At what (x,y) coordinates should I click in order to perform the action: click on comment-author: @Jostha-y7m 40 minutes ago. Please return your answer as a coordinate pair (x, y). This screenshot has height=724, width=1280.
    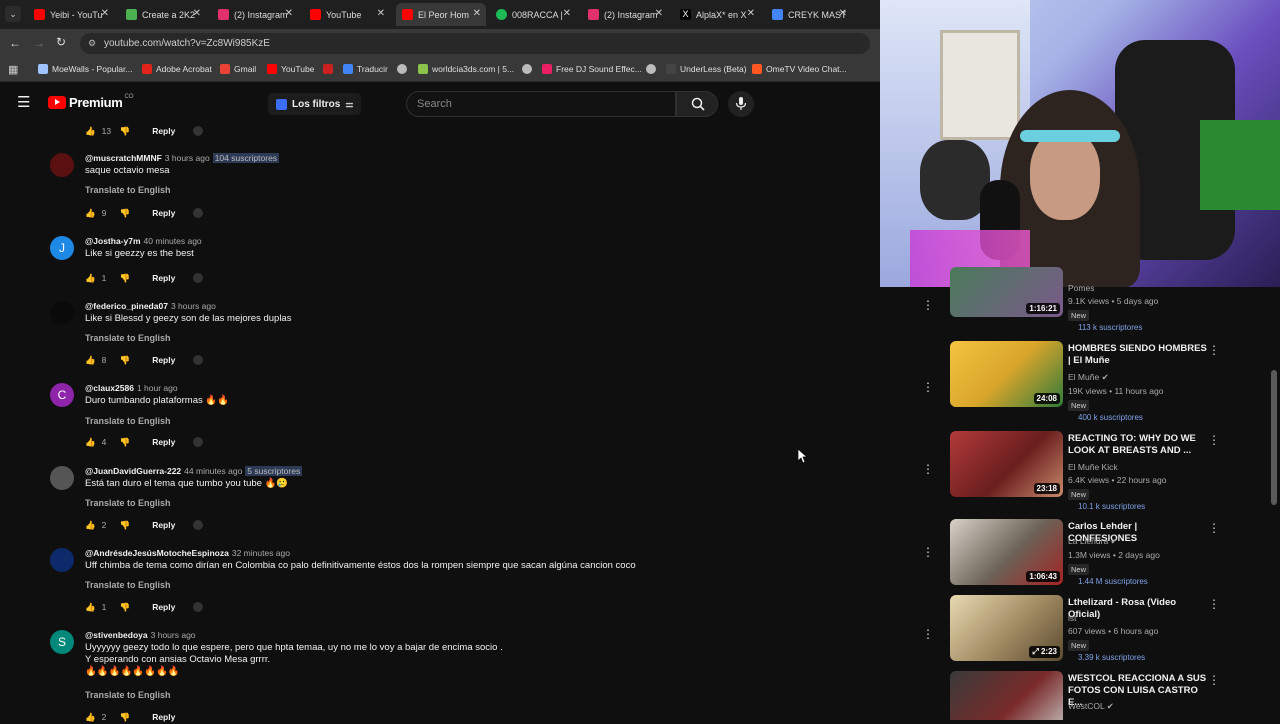
    Looking at the image, I should click on (143, 241).